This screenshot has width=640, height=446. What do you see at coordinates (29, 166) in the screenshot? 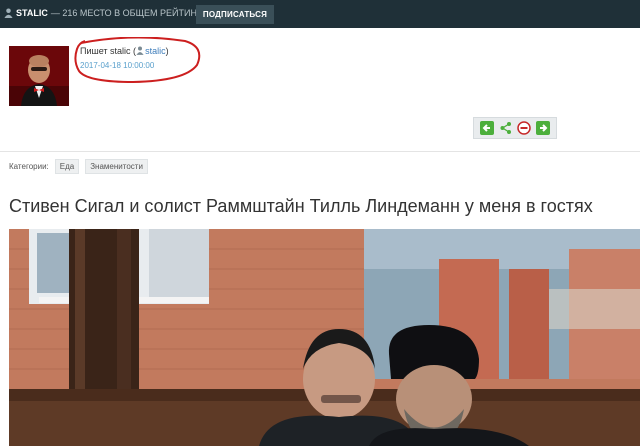
I see `categories-label: Категории:` at bounding box center [29, 166].